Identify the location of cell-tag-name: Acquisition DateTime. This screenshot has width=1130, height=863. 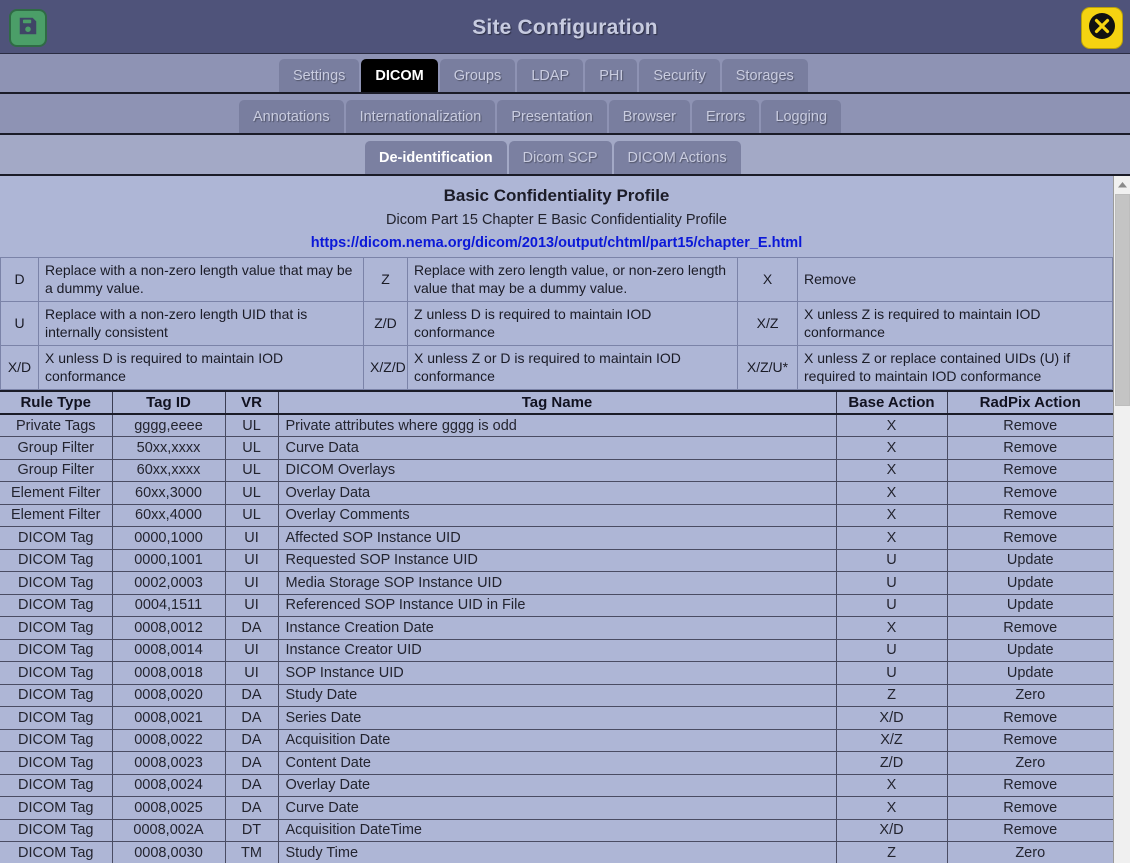
(557, 830).